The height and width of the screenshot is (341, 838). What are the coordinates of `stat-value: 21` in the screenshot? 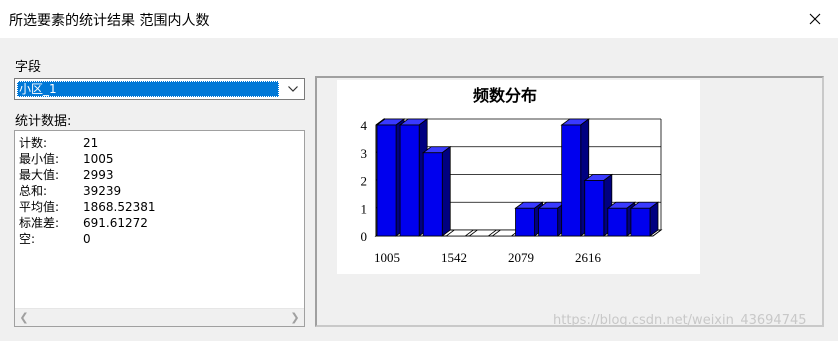 It's located at (91, 143).